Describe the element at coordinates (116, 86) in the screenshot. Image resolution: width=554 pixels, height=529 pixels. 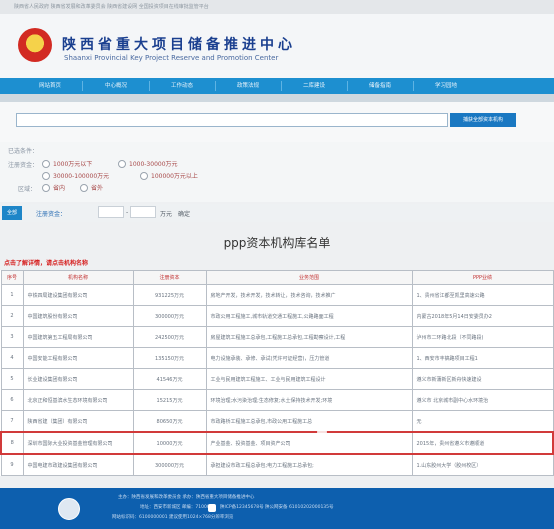
I see `nav-about: 中心概况` at that location.